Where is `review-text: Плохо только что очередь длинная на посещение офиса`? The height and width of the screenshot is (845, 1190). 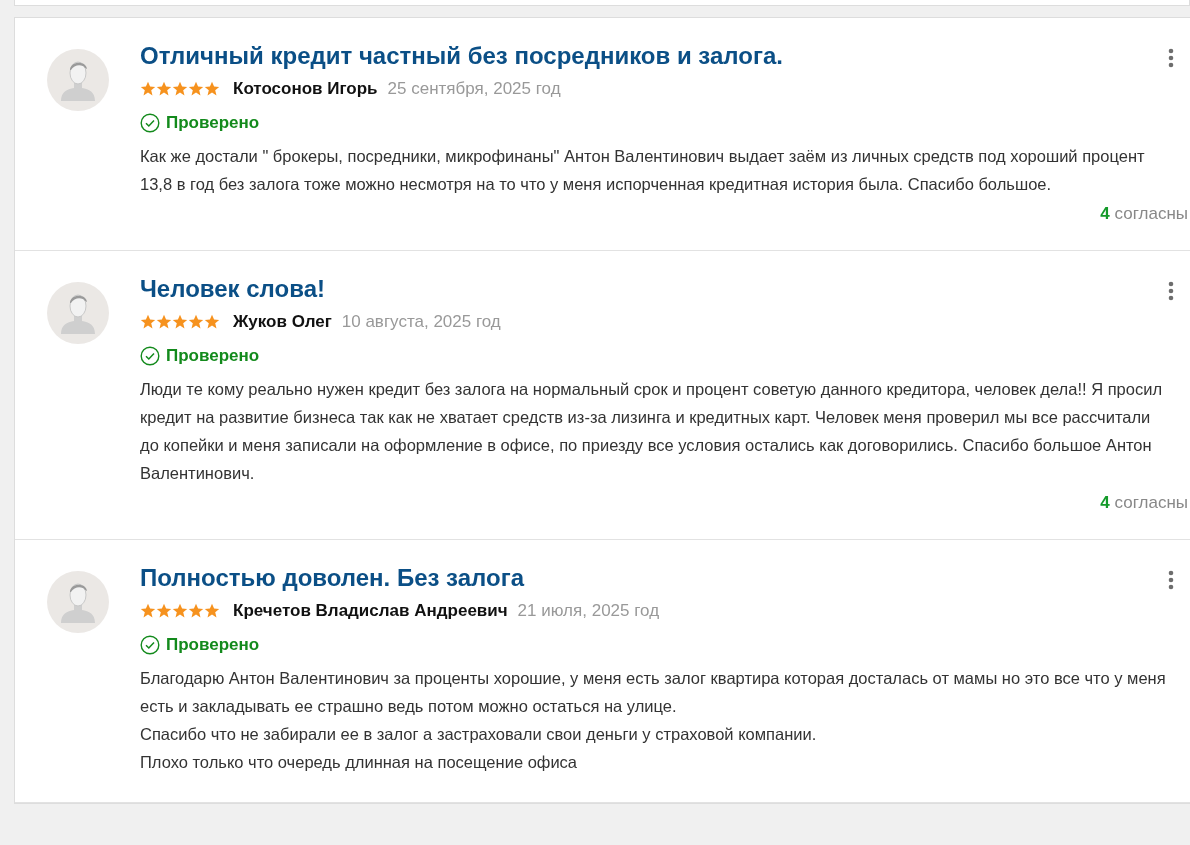
review-text: Плохо только что очередь длинная на посещение офиса is located at coordinates (359, 762).